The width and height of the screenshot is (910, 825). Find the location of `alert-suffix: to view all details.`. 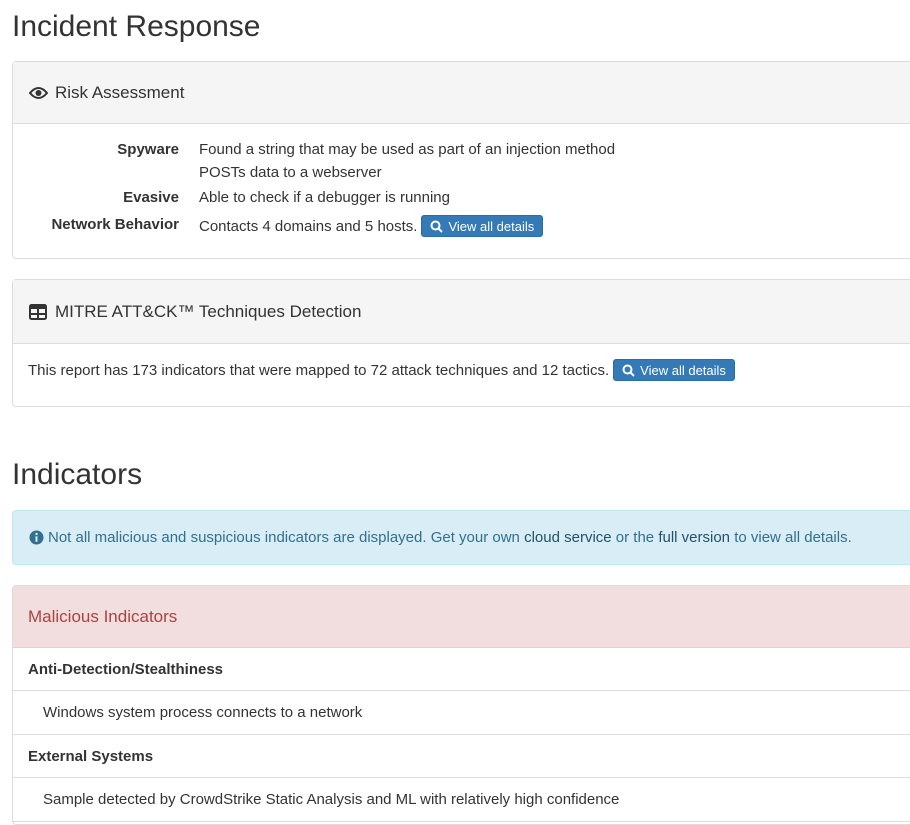

alert-suffix: to view all details. is located at coordinates (793, 537).